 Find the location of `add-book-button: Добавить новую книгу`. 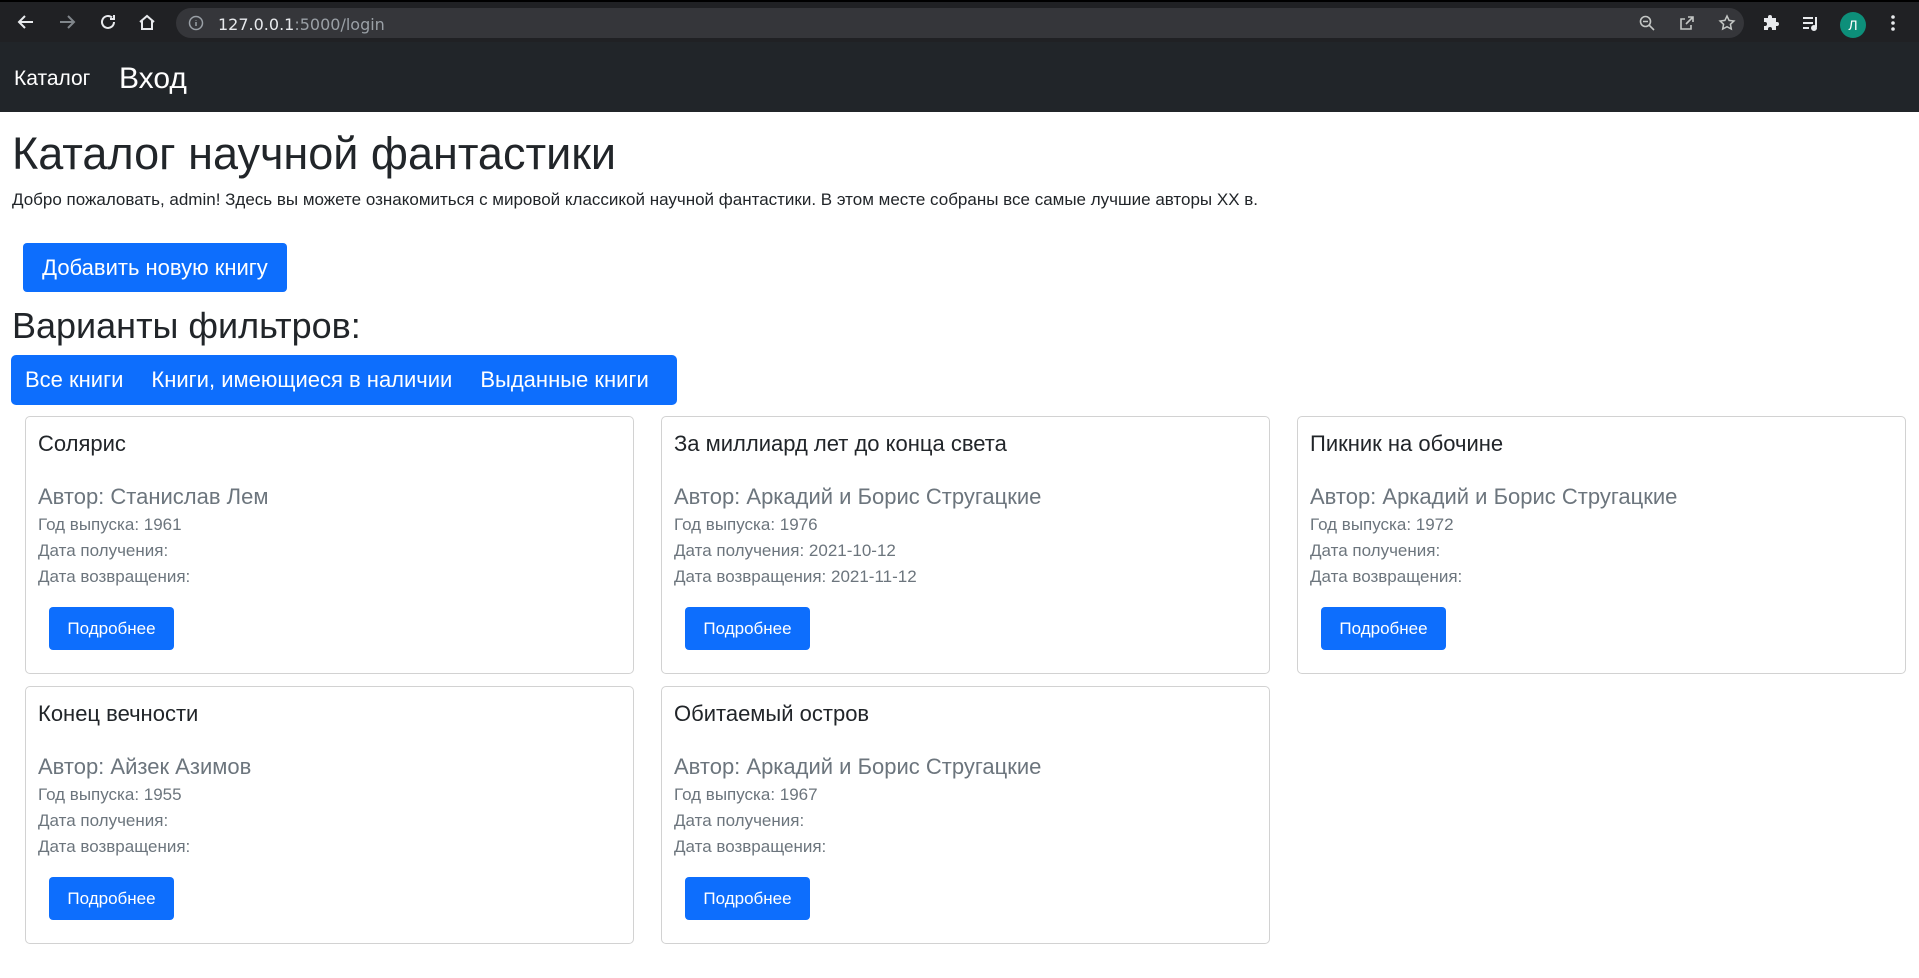

add-book-button: Добавить новую книгу is located at coordinates (155, 267).